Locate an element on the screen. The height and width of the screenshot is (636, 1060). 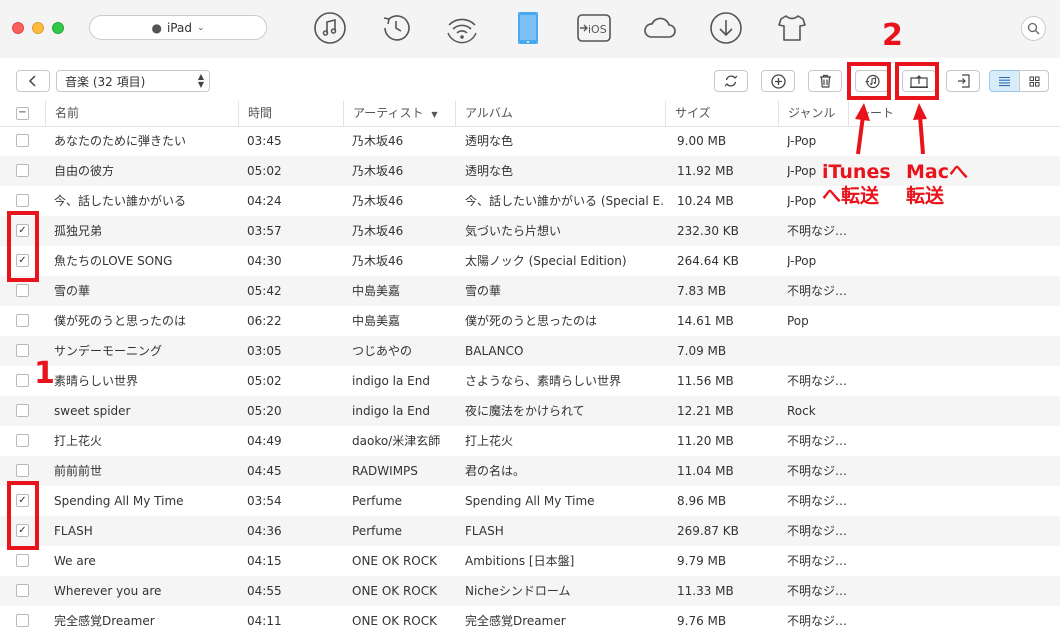
cell-album: 雪の華 is located at coordinates (483, 291).